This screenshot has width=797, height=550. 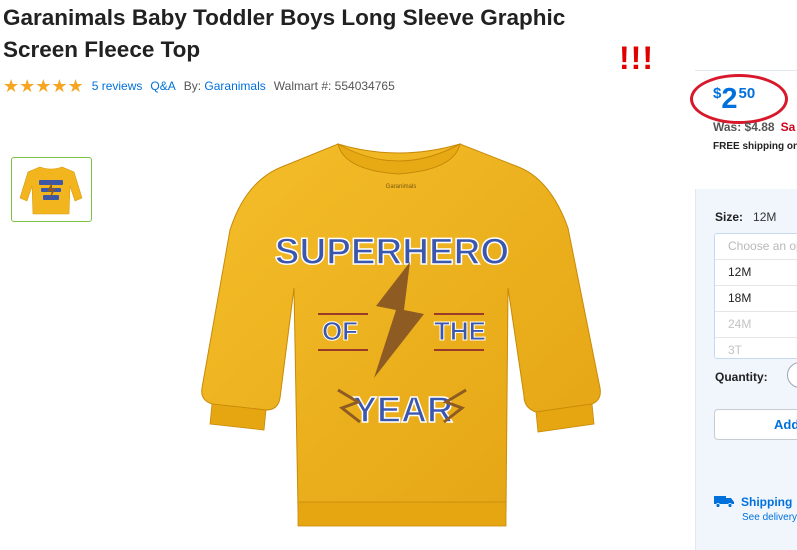 I want to click on rating-stars: ★★★★★, so click(x=43, y=86).